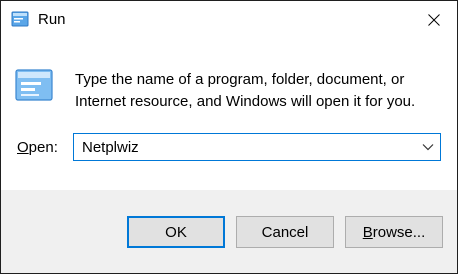 This screenshot has height=274, width=458. Describe the element at coordinates (257, 147) in the screenshot. I see `open-combobox: Netplwiz` at that location.